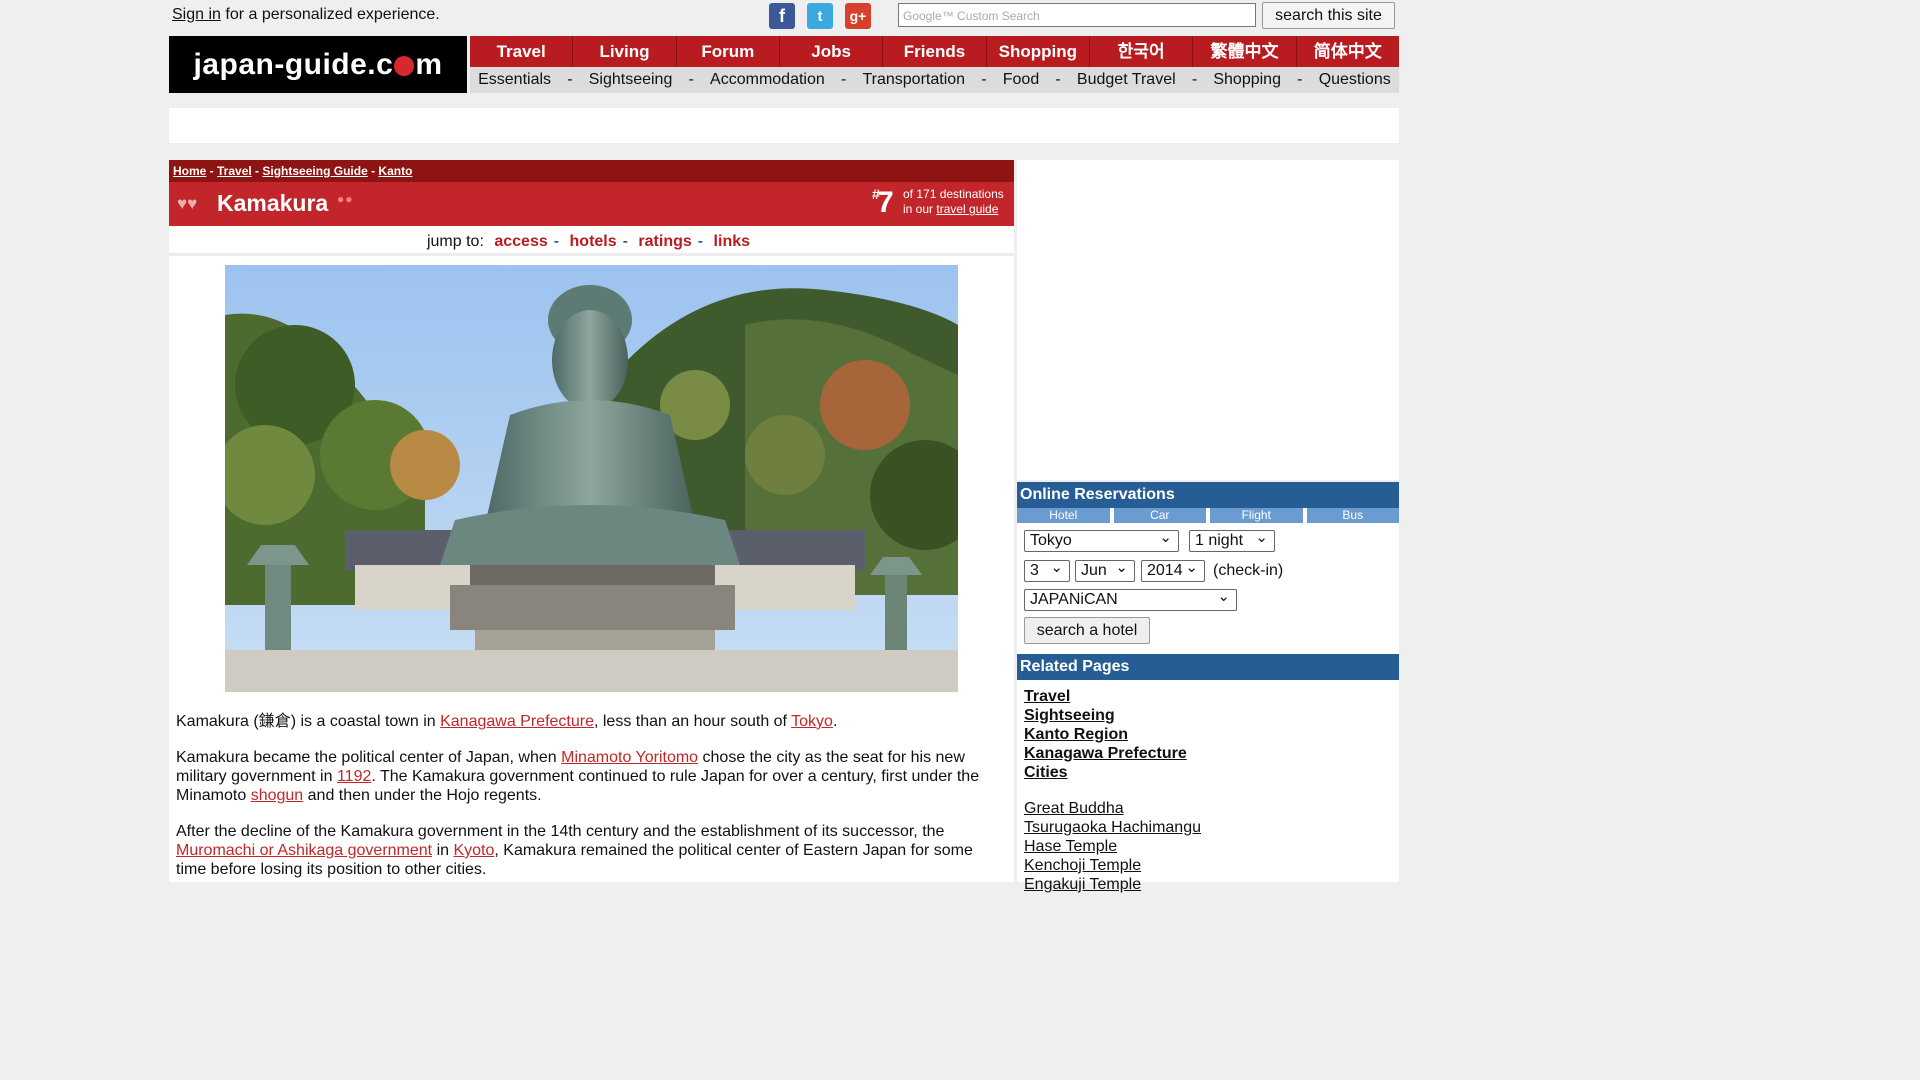  I want to click on rank-line-2: in our travel guide, so click(953, 209).